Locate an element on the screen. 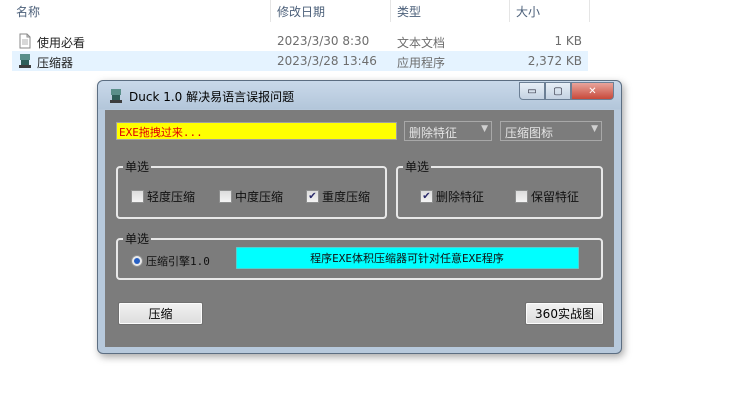 This screenshot has height=401, width=730. remove-feature-select: 删除特征 ▼ is located at coordinates (448, 131).